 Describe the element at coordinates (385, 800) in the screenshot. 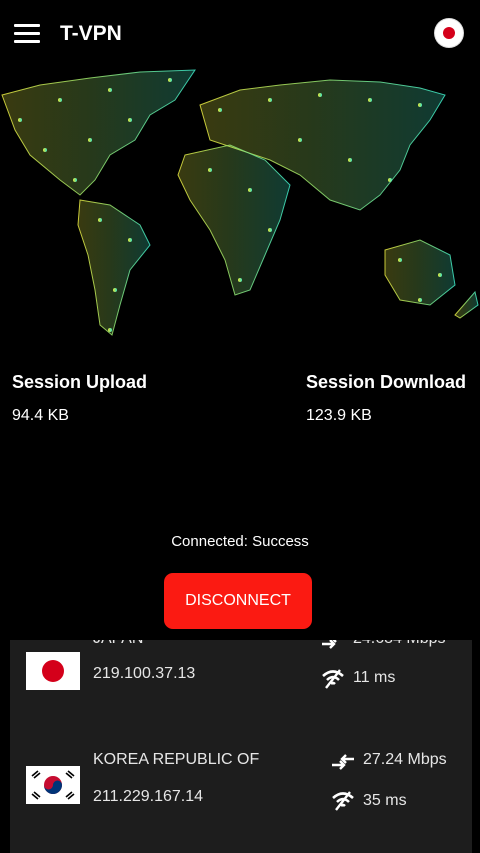

I see `server-ping: 35 ms` at that location.